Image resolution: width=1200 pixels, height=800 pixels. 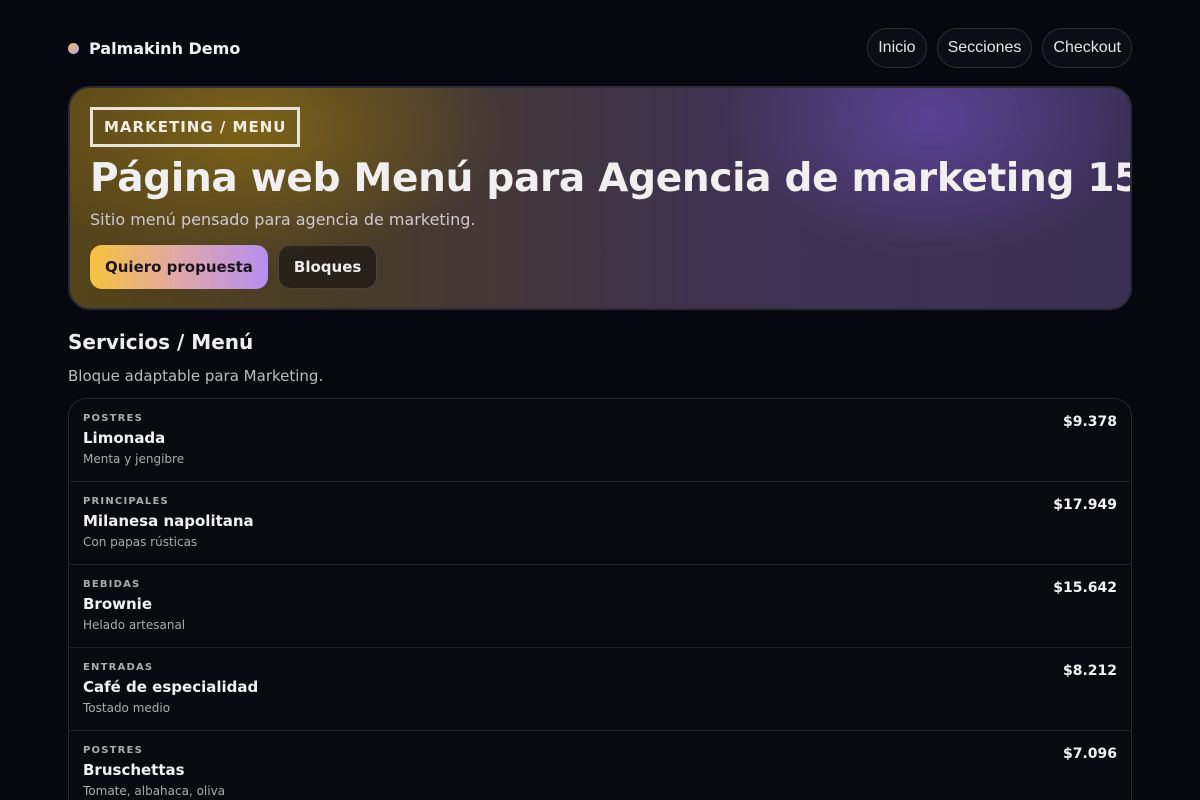 I want to click on menu-item: POSTRES Limonada Menta y jengibre $9.378, so click(x=600, y=440).